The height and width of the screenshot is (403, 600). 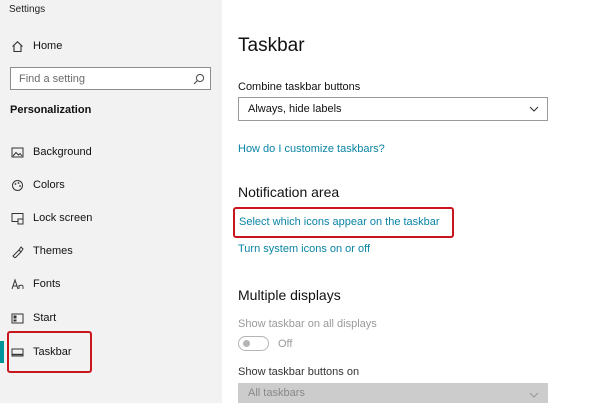 What do you see at coordinates (17, 251) in the screenshot?
I see `themes-icon` at bounding box center [17, 251].